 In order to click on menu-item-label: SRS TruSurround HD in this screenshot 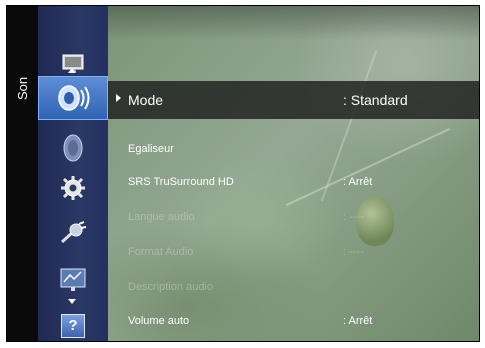, I will do `click(181, 182)`.